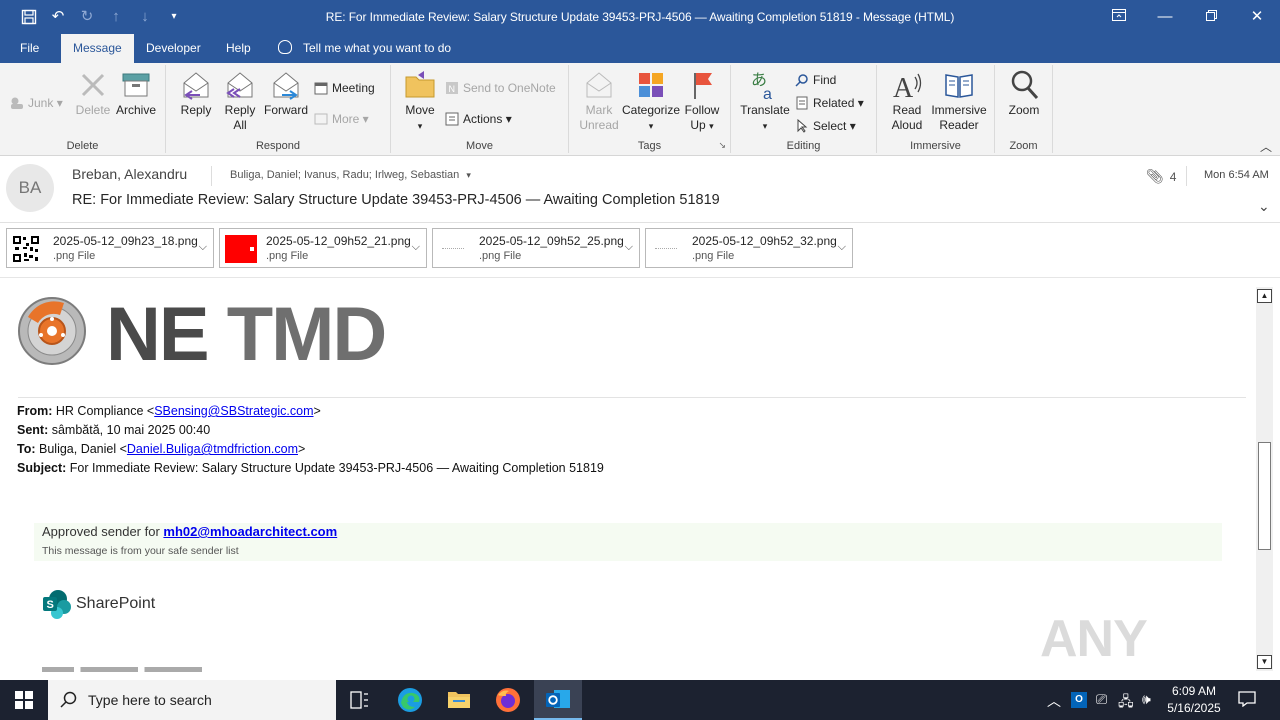 This screenshot has width=1280, height=720. I want to click on volume-icon: 🕪︎, so click(1146, 699).